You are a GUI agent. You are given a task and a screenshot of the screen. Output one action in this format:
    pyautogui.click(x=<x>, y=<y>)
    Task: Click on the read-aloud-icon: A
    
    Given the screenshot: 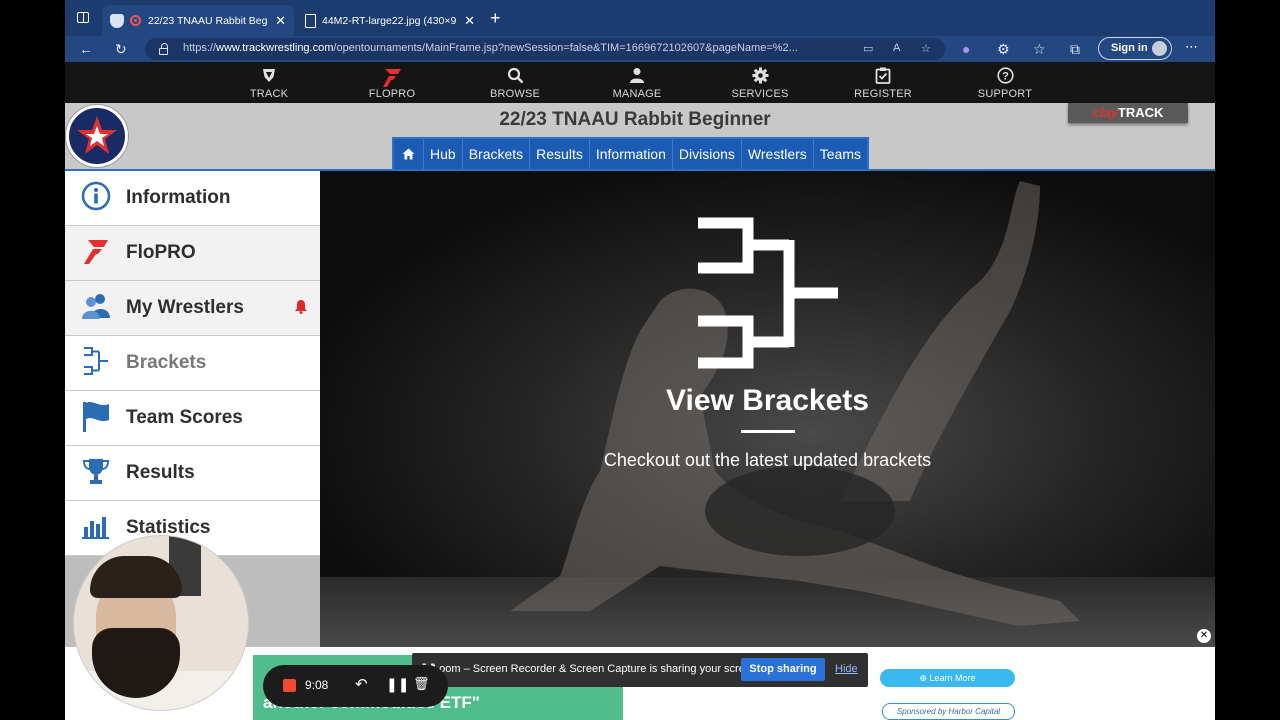 What is the action you would take?
    pyautogui.click(x=896, y=48)
    